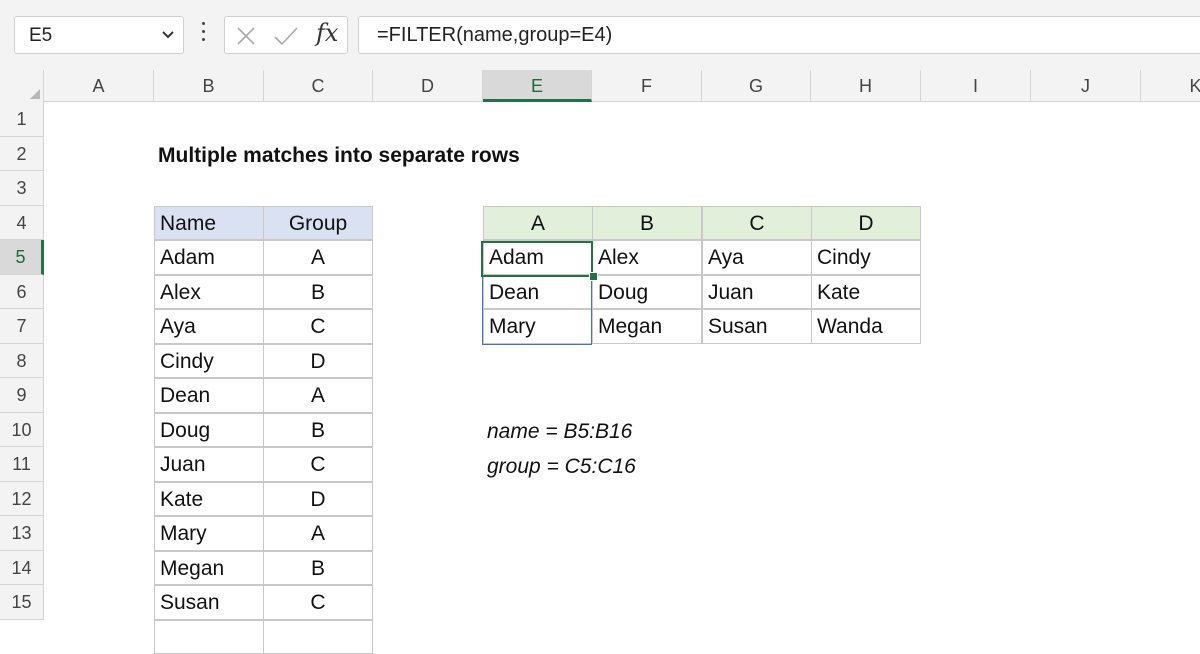 This screenshot has height=654, width=1200. Describe the element at coordinates (22, 602) in the screenshot. I see `row-header-15: 15` at that location.